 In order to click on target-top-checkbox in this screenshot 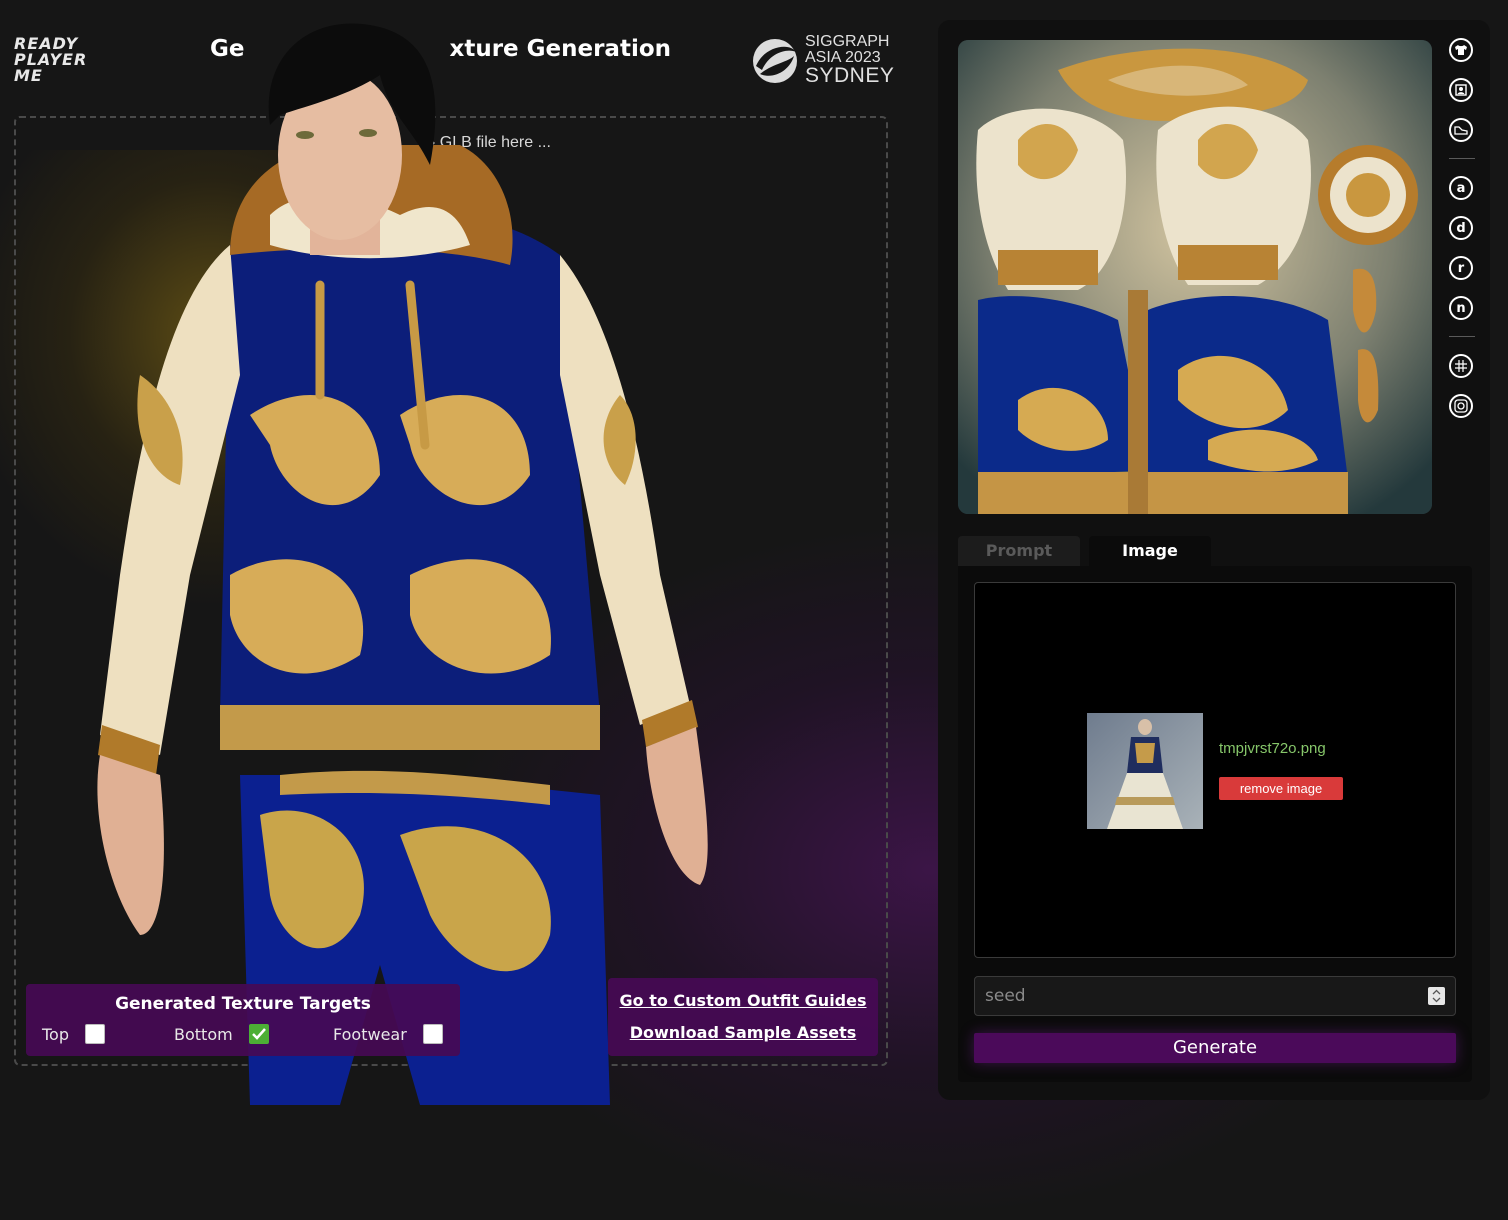, I will do `click(95, 1034)`.